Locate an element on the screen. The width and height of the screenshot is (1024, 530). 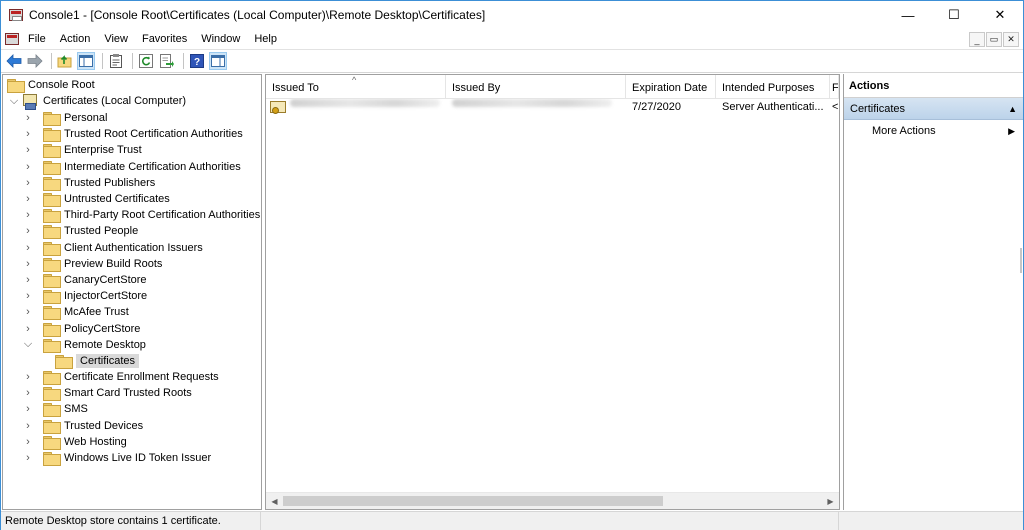
tree-node-policycertstore: › PolicyCertStore is located at coordinates (81, 329).